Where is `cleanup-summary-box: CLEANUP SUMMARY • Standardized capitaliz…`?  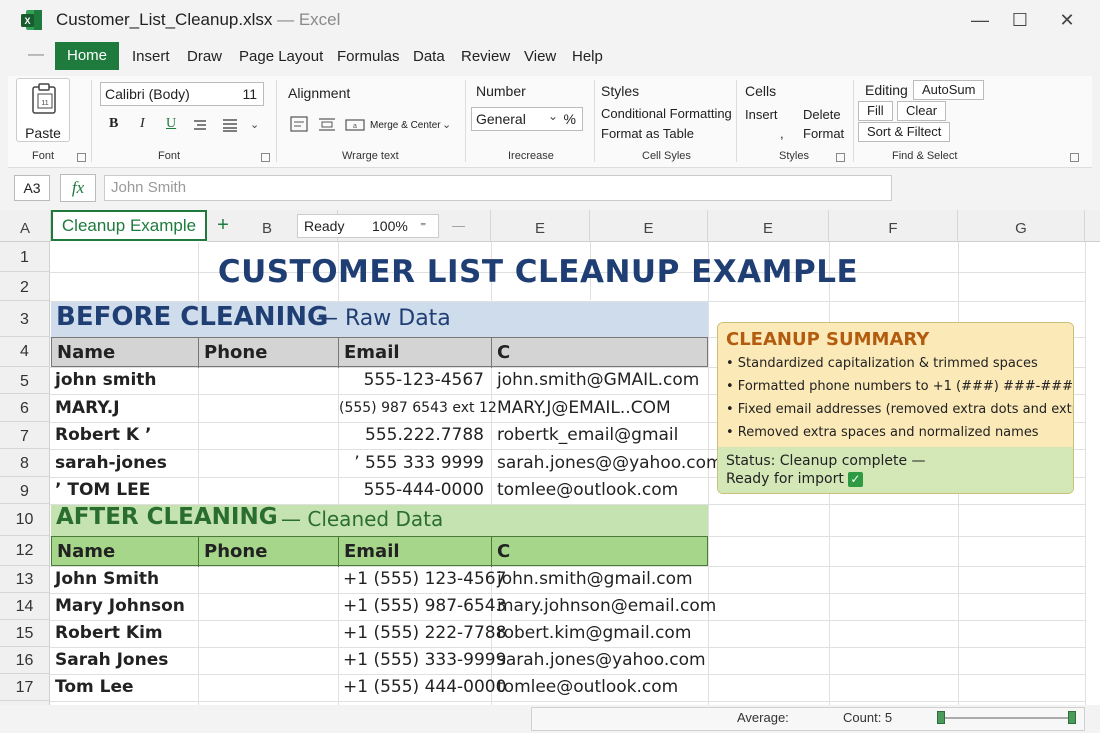 cleanup-summary-box: CLEANUP SUMMARY • Standardized capitaliz… is located at coordinates (895, 408).